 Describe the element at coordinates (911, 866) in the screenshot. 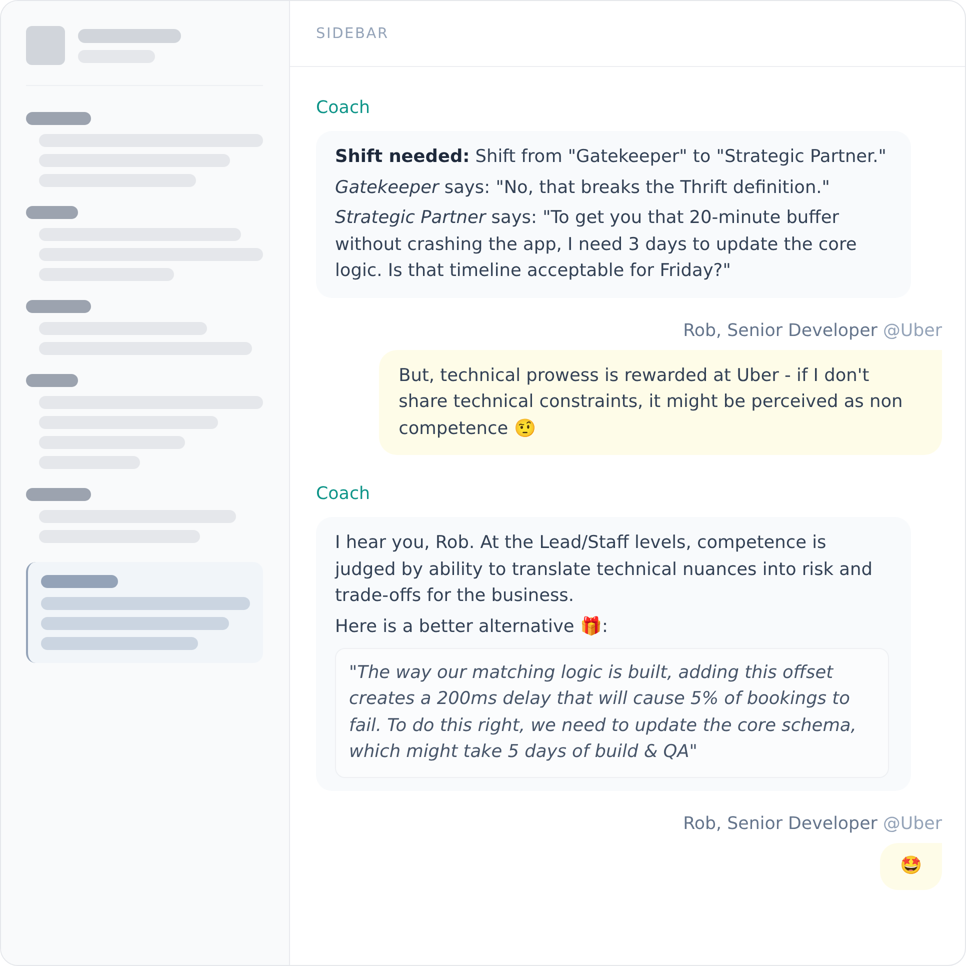

I see `message-text: 🤩` at that location.